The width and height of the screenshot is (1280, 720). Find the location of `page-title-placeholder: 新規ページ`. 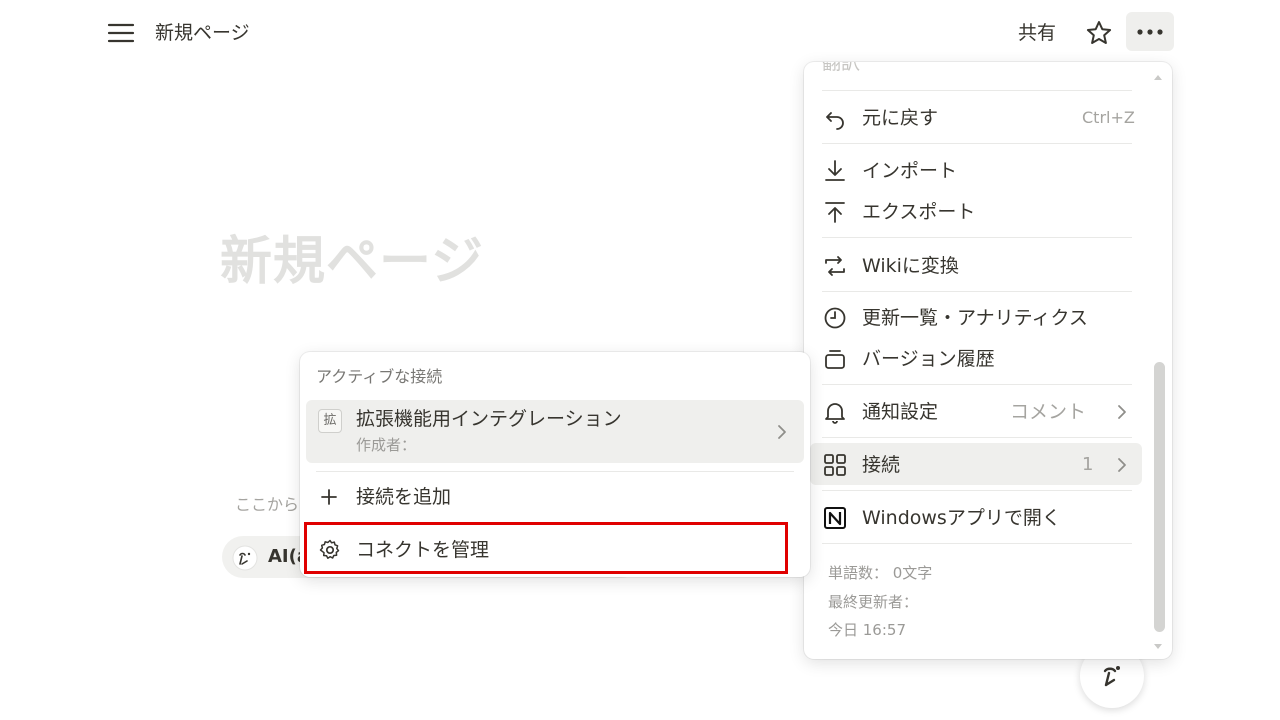

page-title-placeholder: 新規ページ is located at coordinates (352, 262).